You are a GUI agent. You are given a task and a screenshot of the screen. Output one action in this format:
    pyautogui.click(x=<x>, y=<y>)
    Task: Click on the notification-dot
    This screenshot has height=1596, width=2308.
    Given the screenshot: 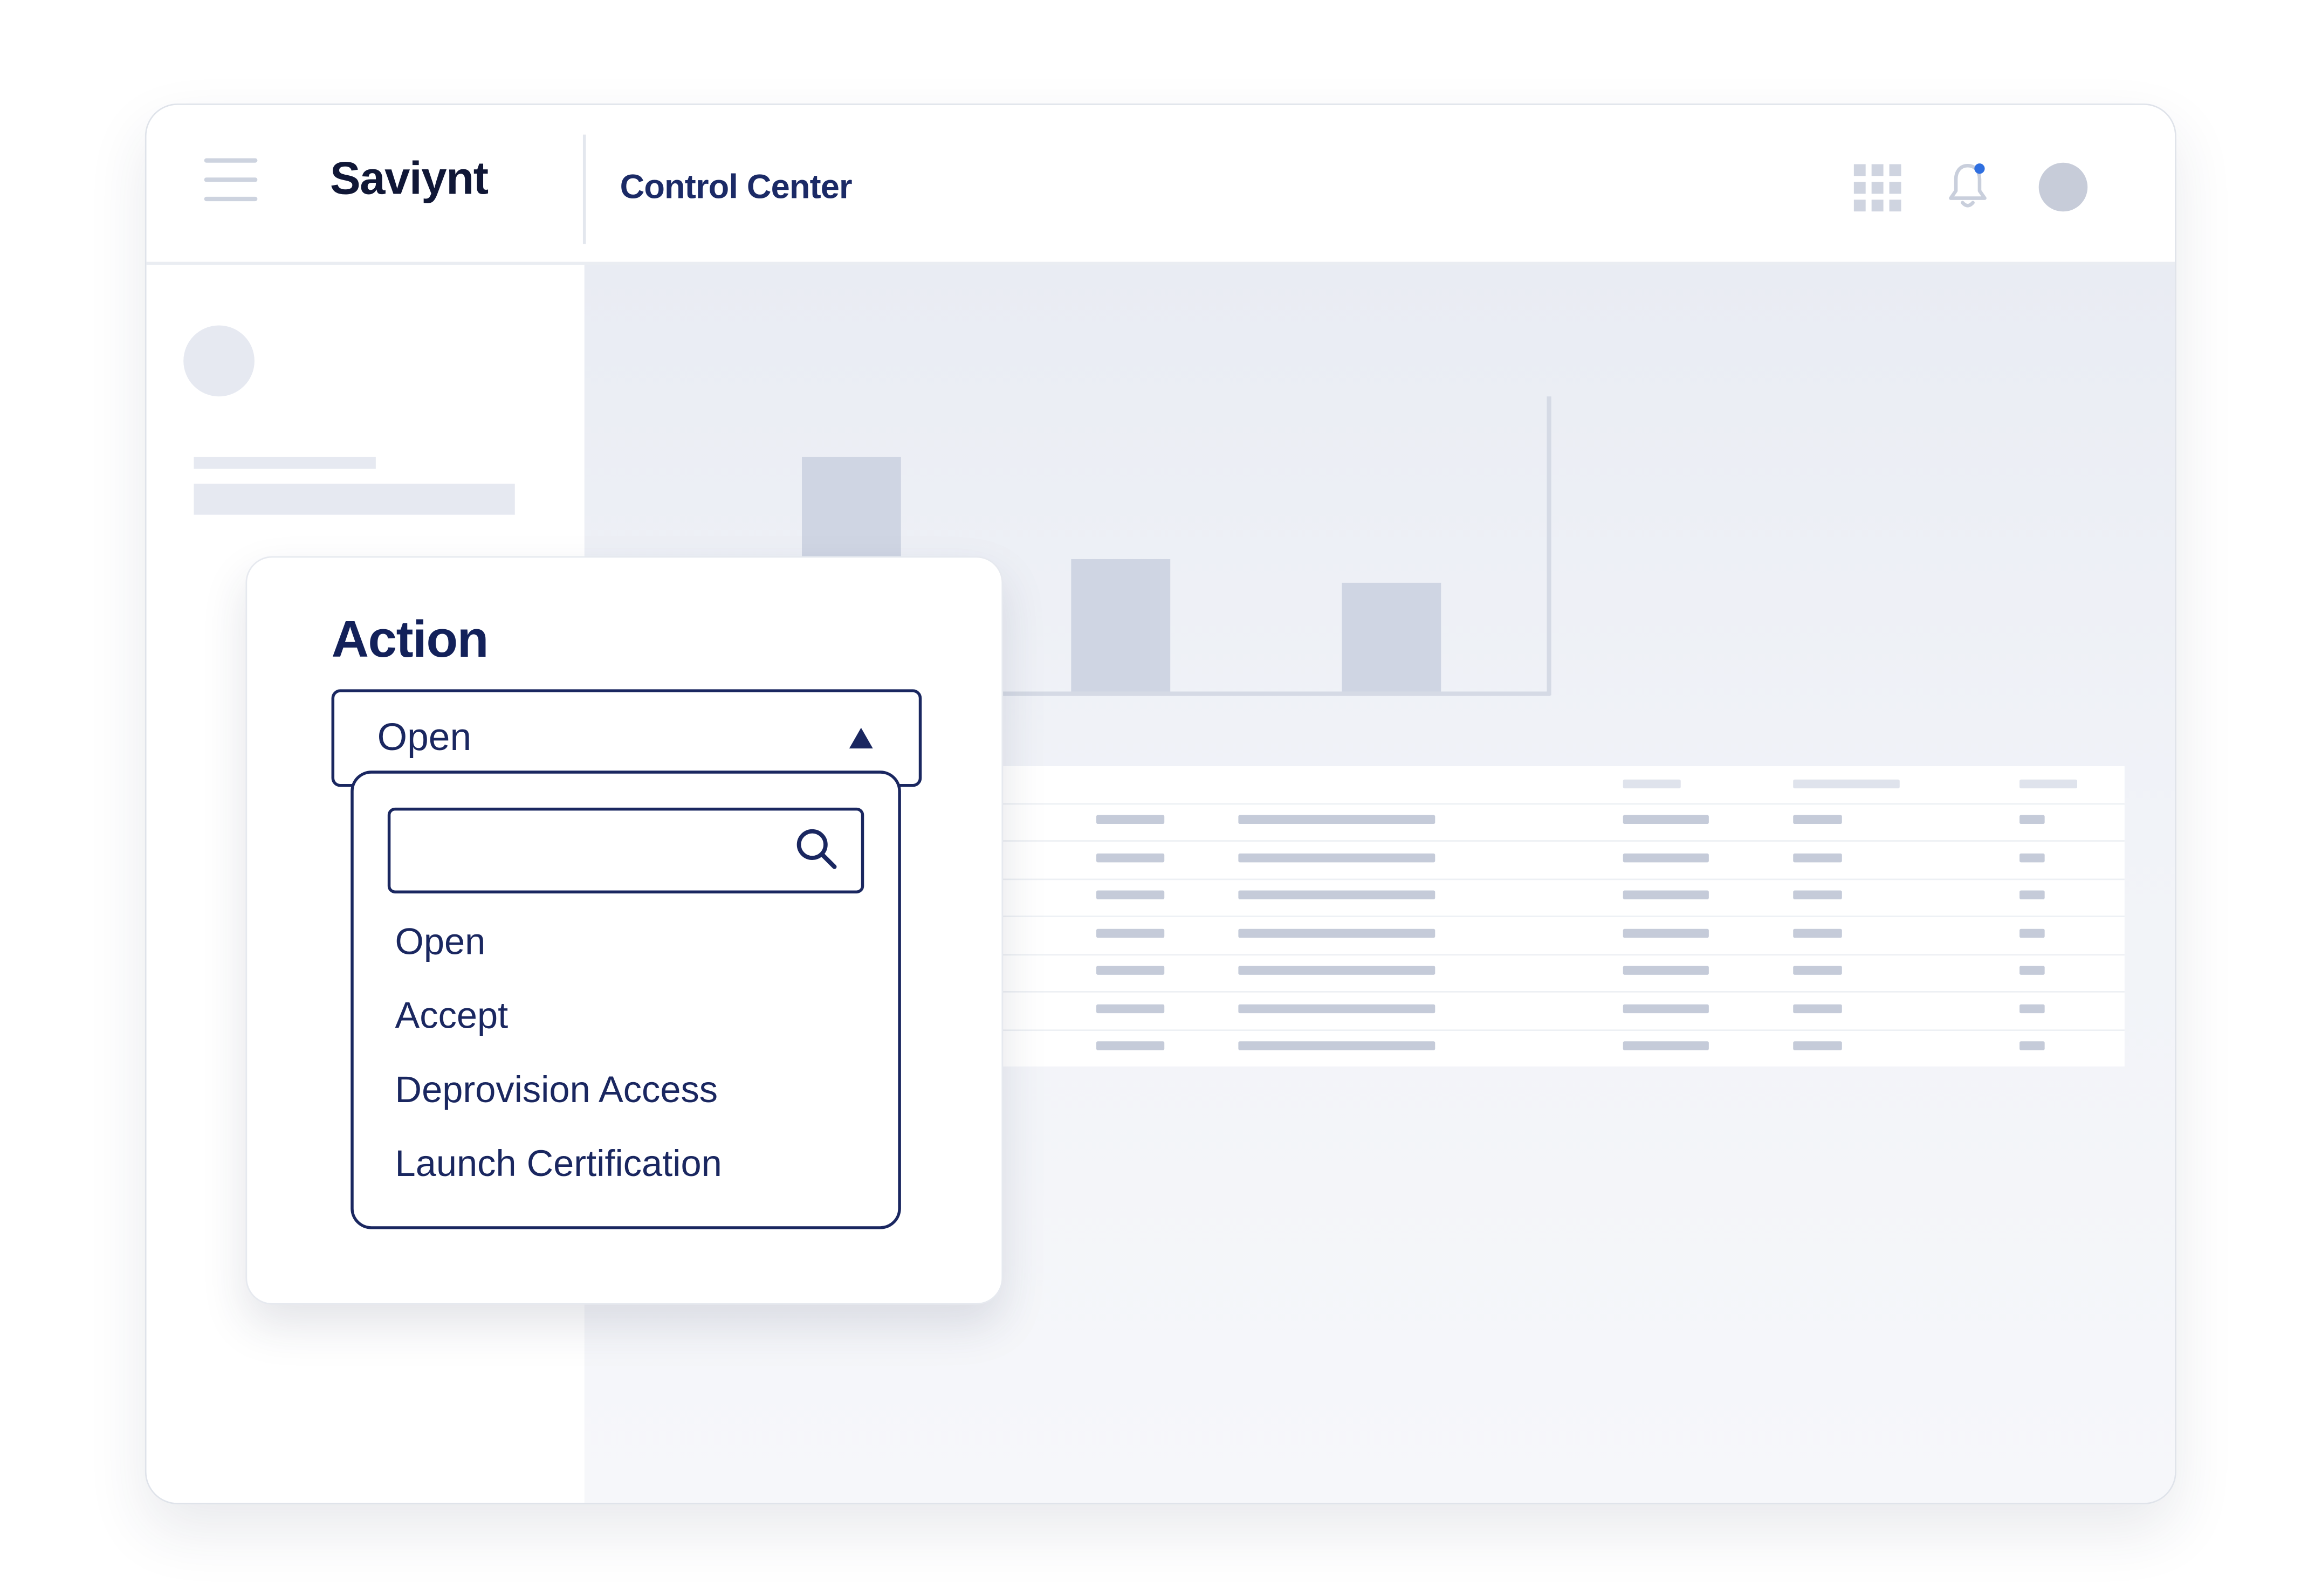 What is the action you would take?
    pyautogui.click(x=1979, y=168)
    